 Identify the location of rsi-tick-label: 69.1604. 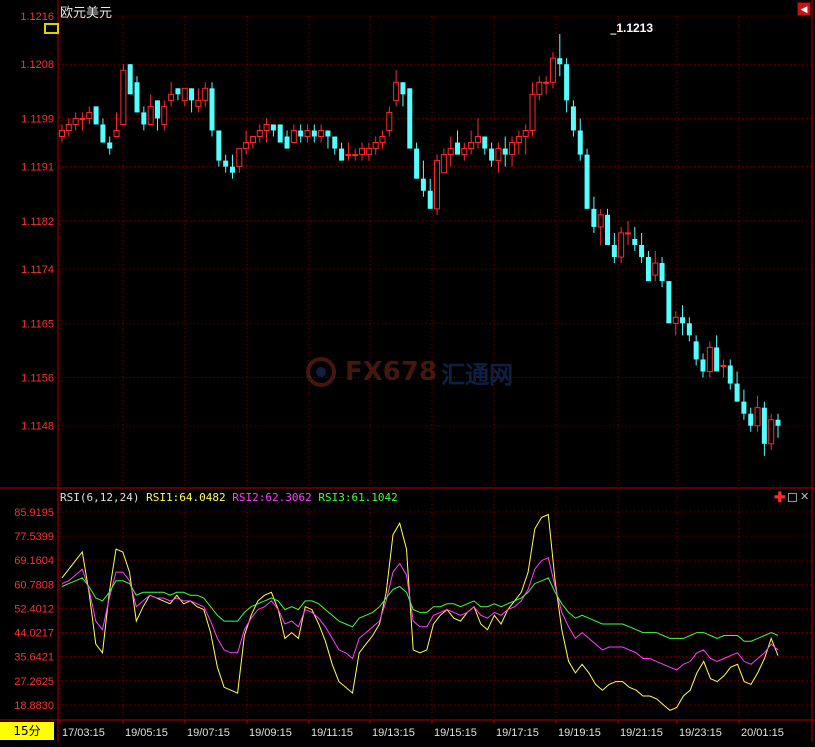
(34, 561).